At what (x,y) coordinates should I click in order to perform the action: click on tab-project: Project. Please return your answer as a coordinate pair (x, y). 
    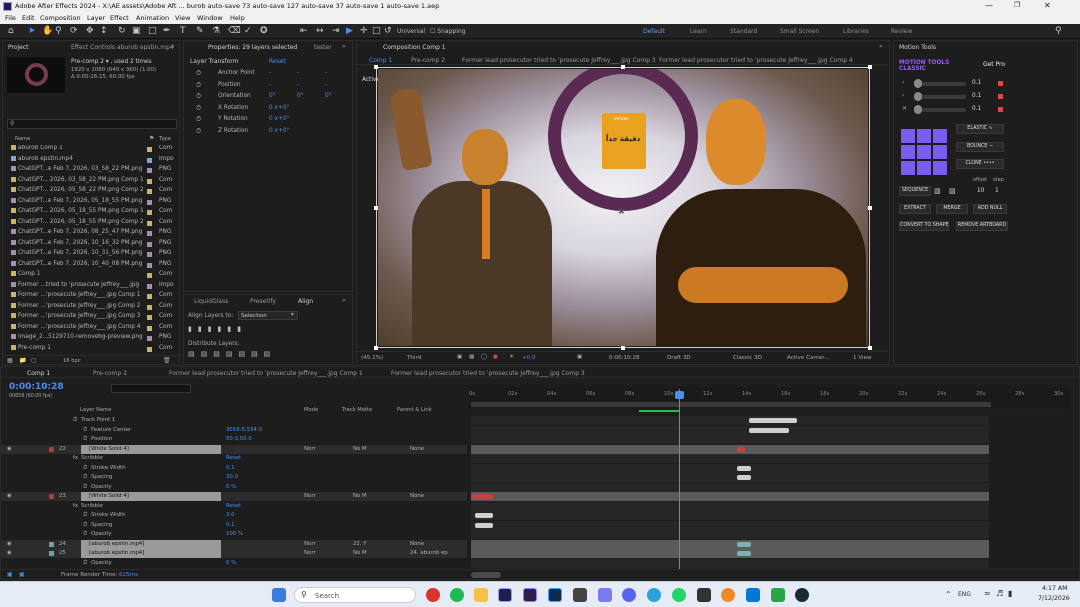
    Looking at the image, I should click on (18, 47).